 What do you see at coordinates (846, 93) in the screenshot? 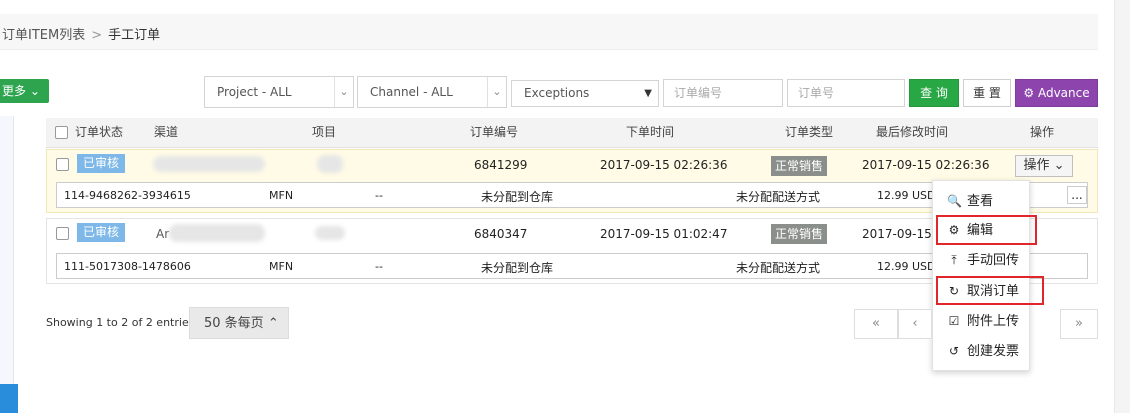
I see `order-id-input: 订单号` at bounding box center [846, 93].